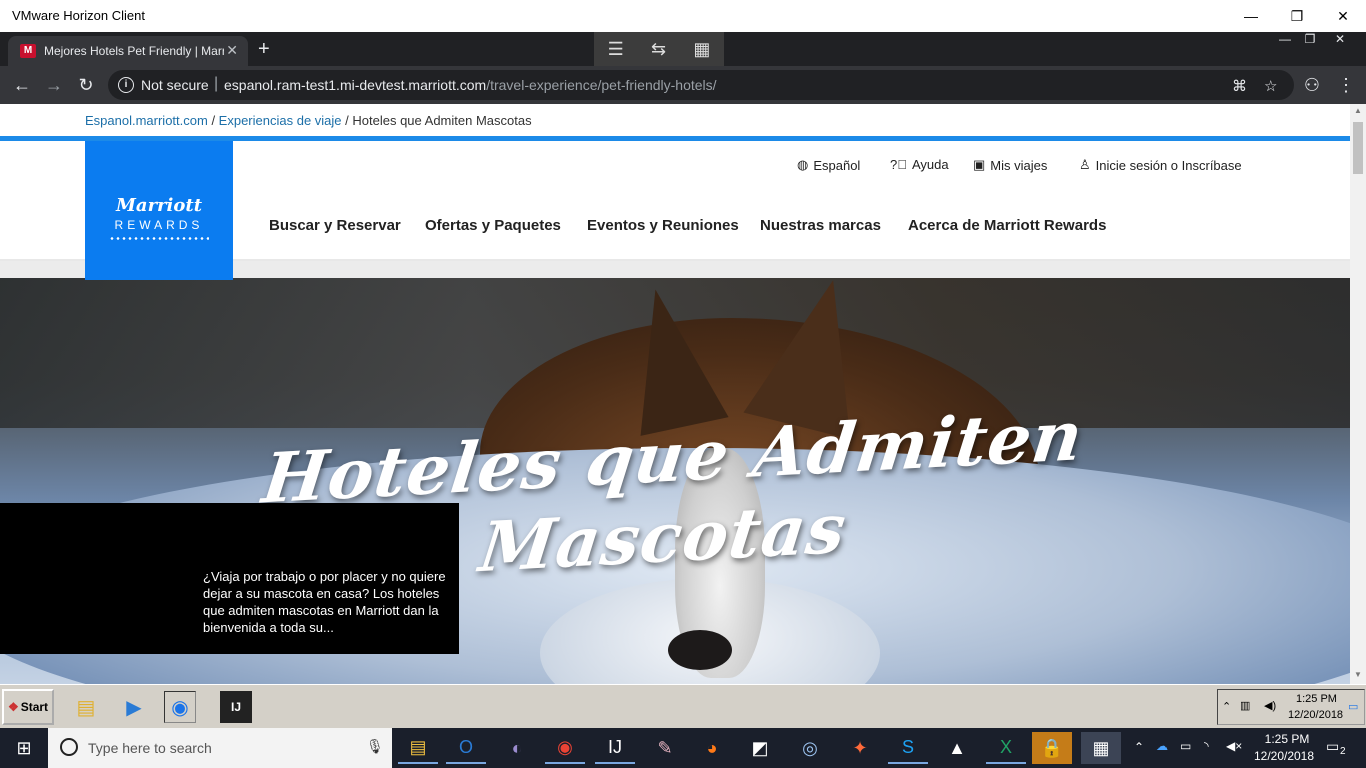  Describe the element at coordinates (1346, 85) in the screenshot. I see `chrome-menu-icon: ⋮` at that location.